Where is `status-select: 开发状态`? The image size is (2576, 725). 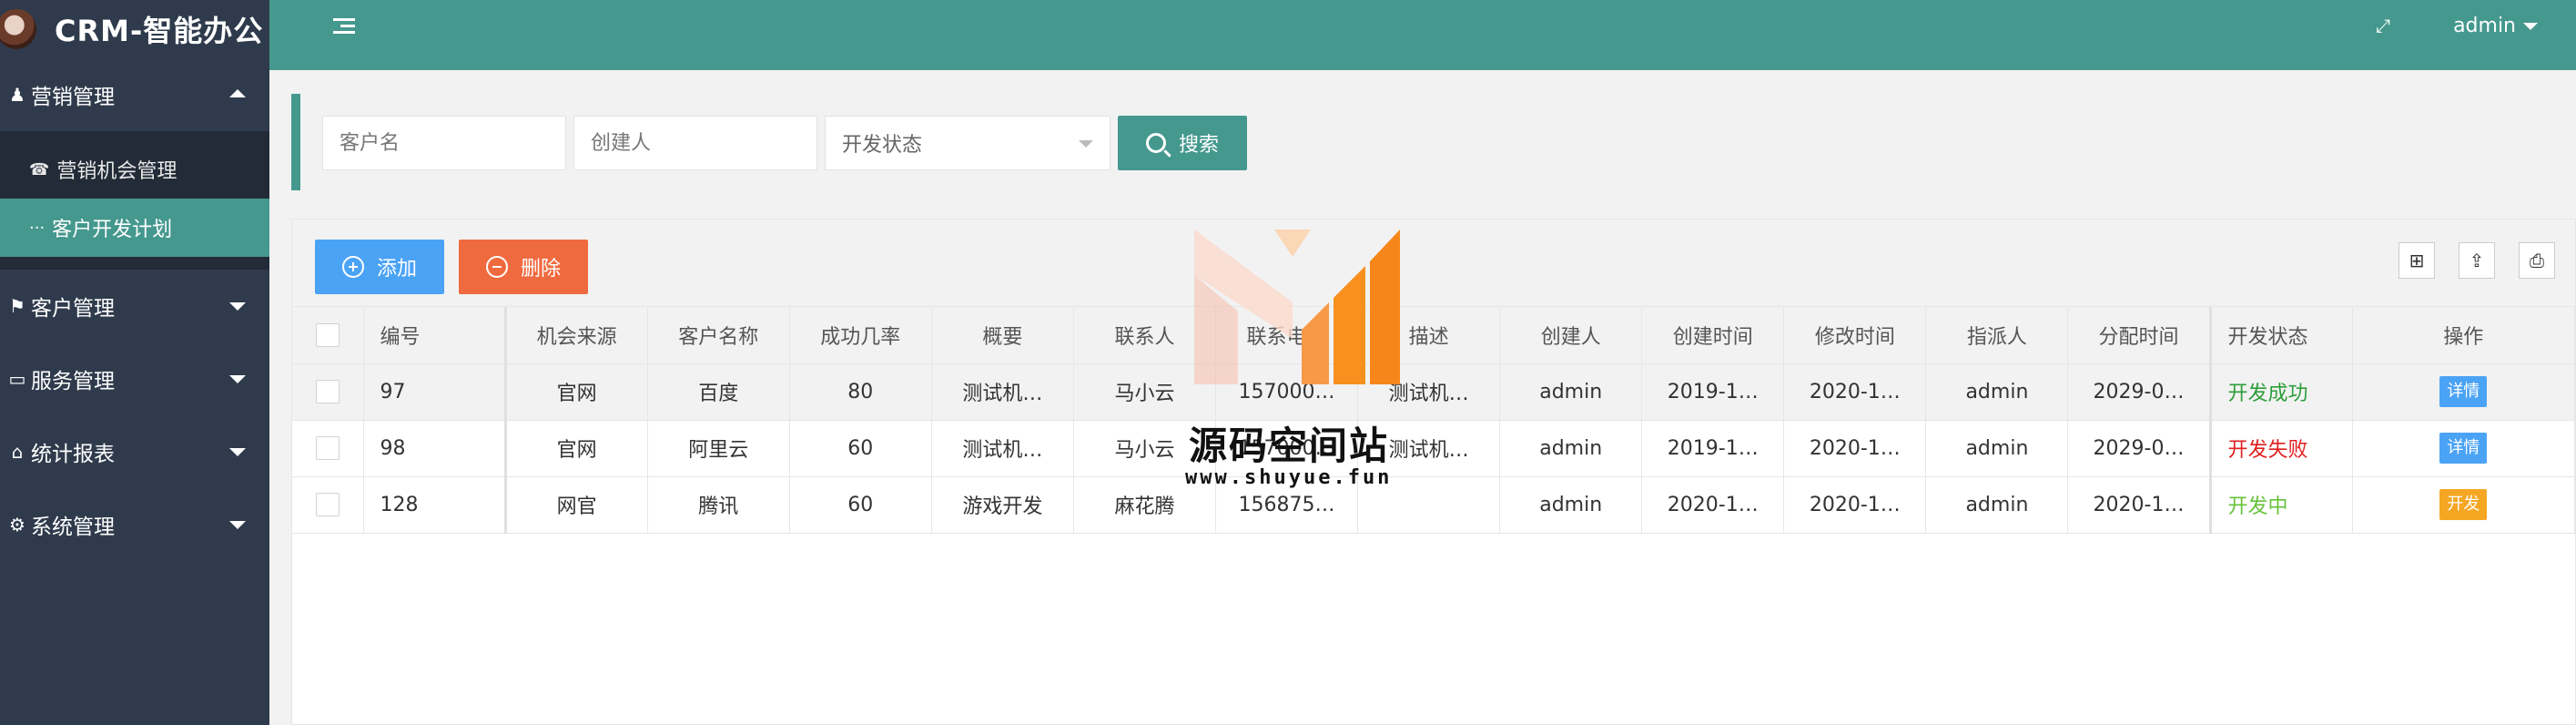 status-select: 开发状态 is located at coordinates (968, 143).